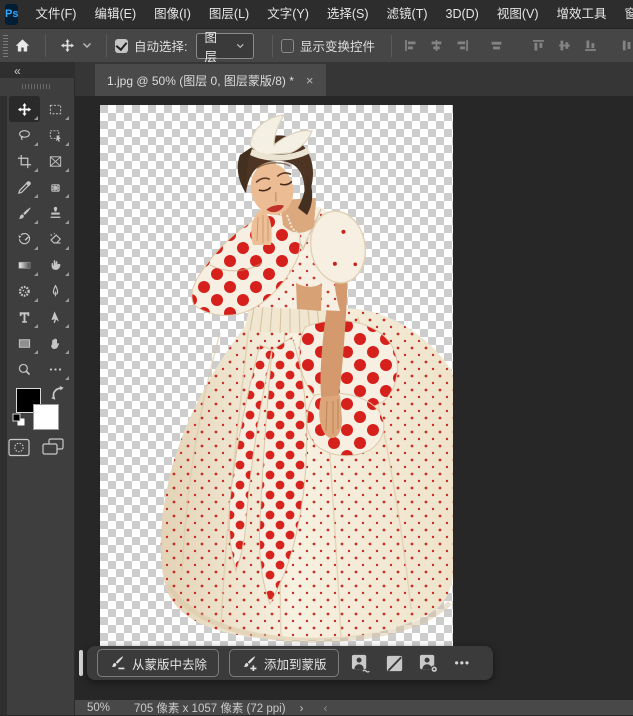 The image size is (633, 716). I want to click on panel-edge, so click(3, 405).